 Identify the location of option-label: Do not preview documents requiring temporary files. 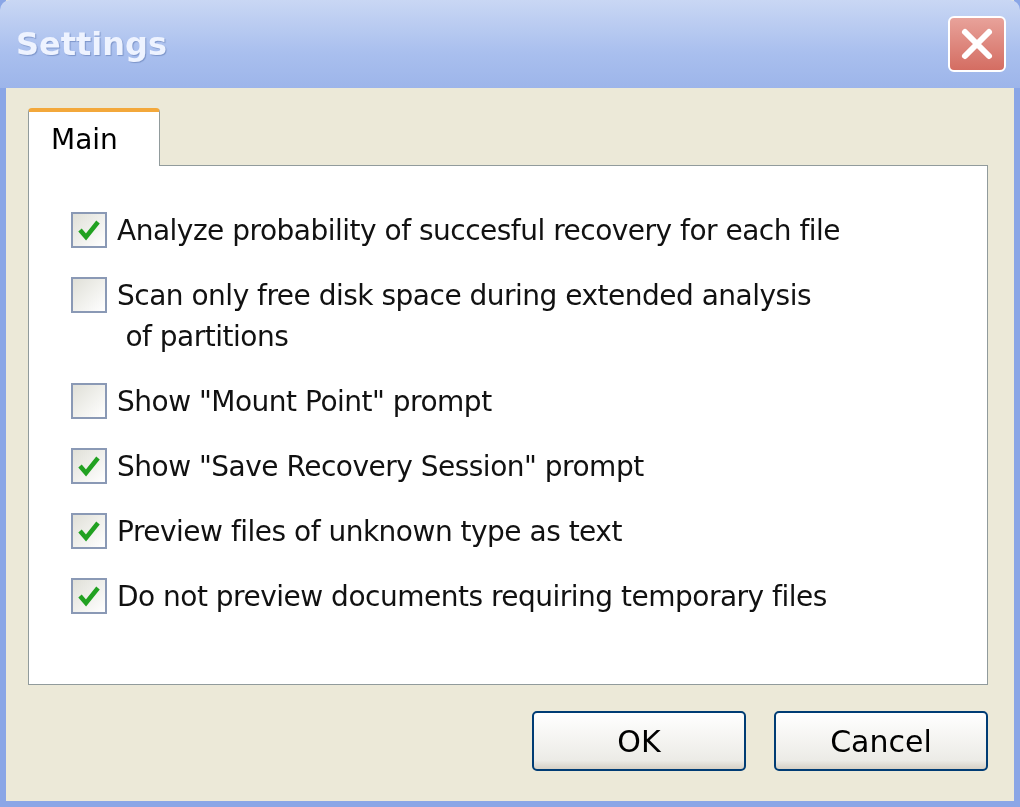
(472, 597).